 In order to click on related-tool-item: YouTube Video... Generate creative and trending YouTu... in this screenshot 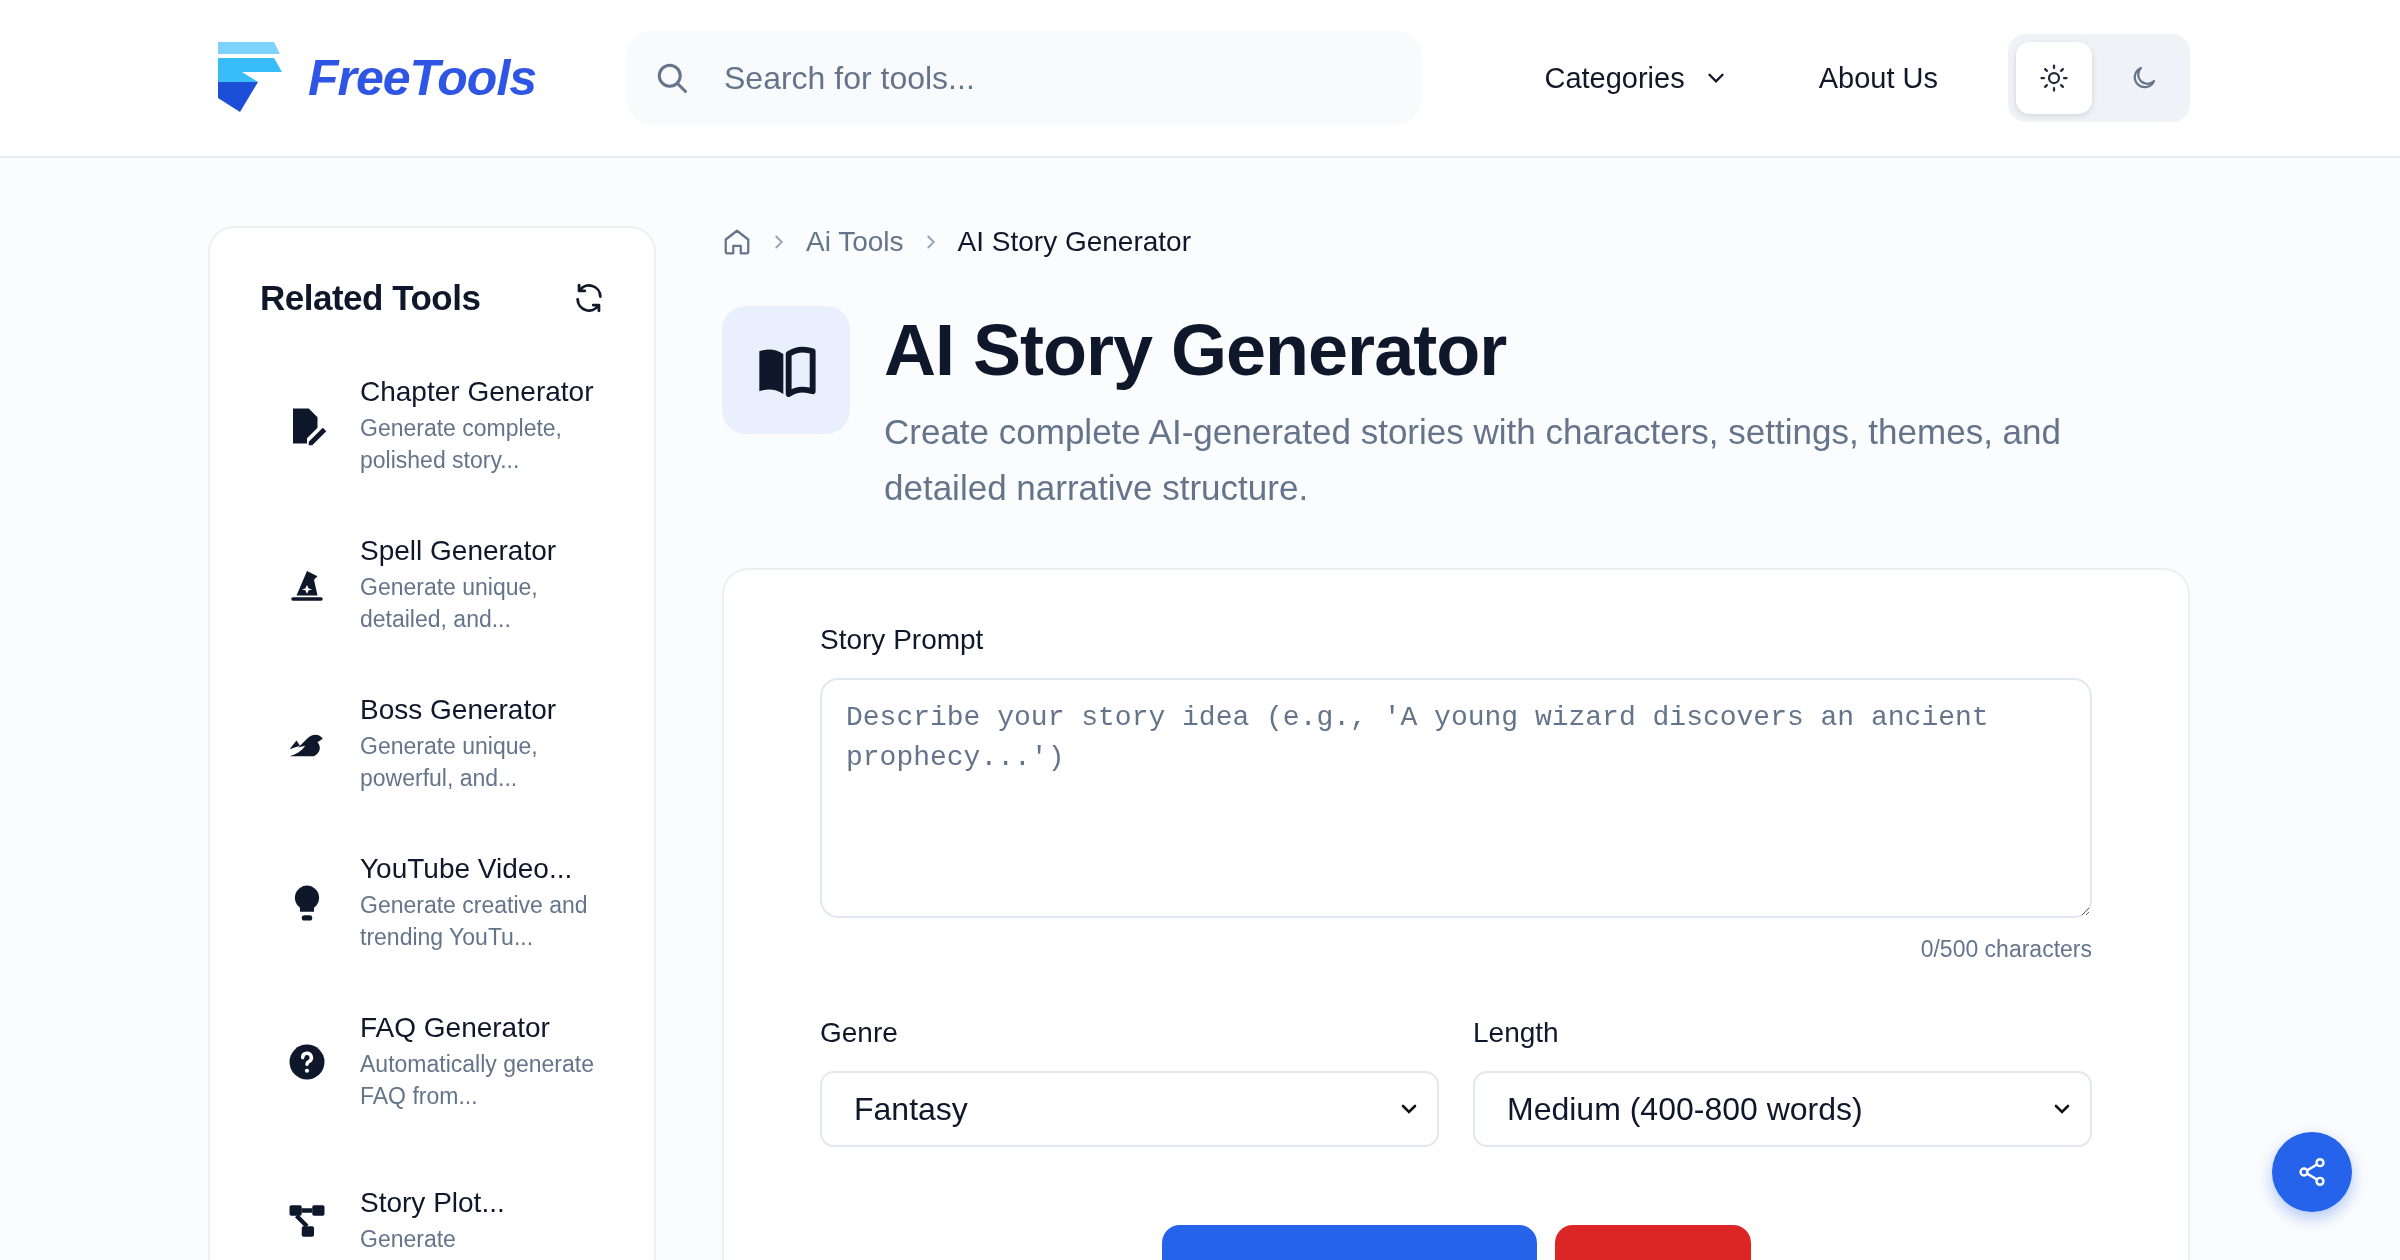, I will do `click(433, 902)`.